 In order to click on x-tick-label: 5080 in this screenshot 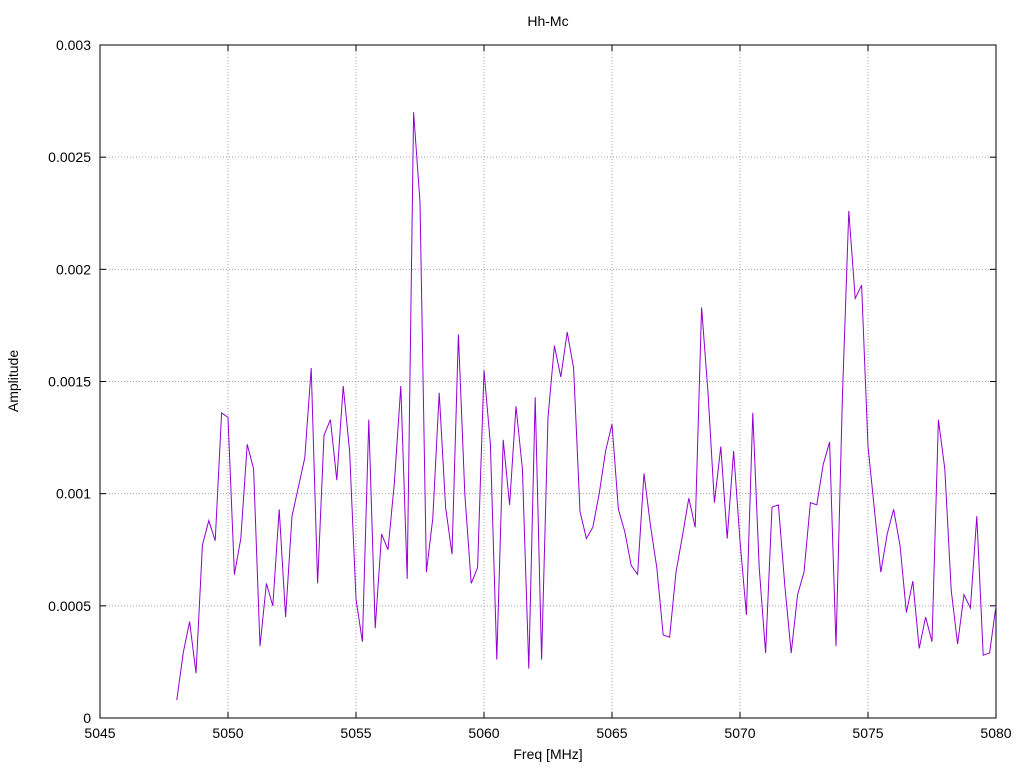, I will do `click(995, 733)`.